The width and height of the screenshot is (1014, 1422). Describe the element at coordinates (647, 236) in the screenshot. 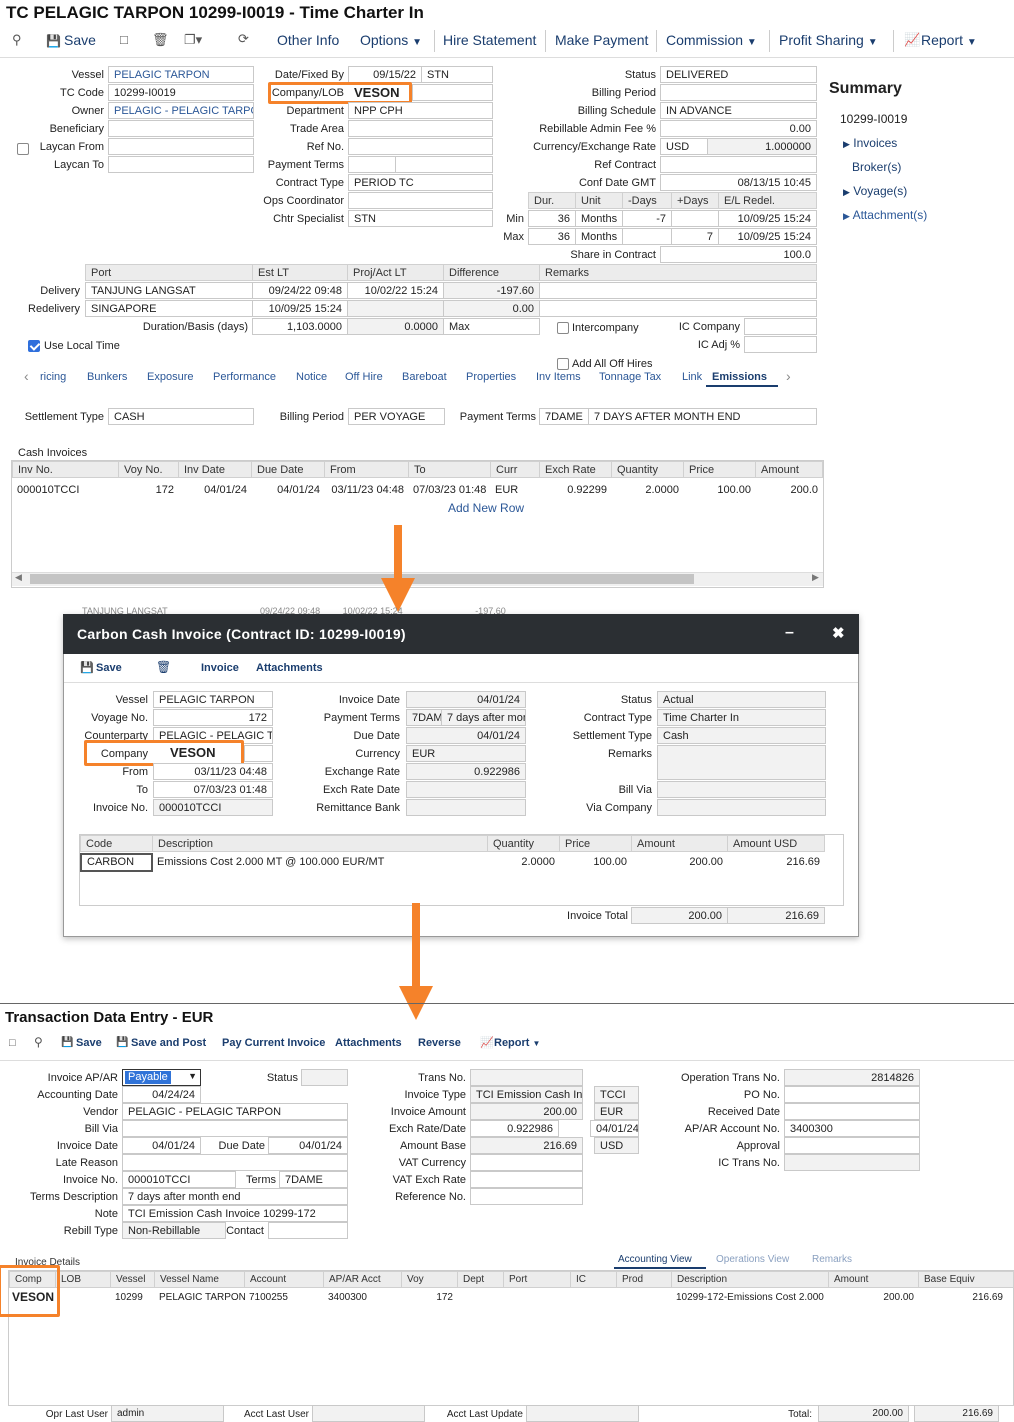

I see `max-minus-field` at that location.